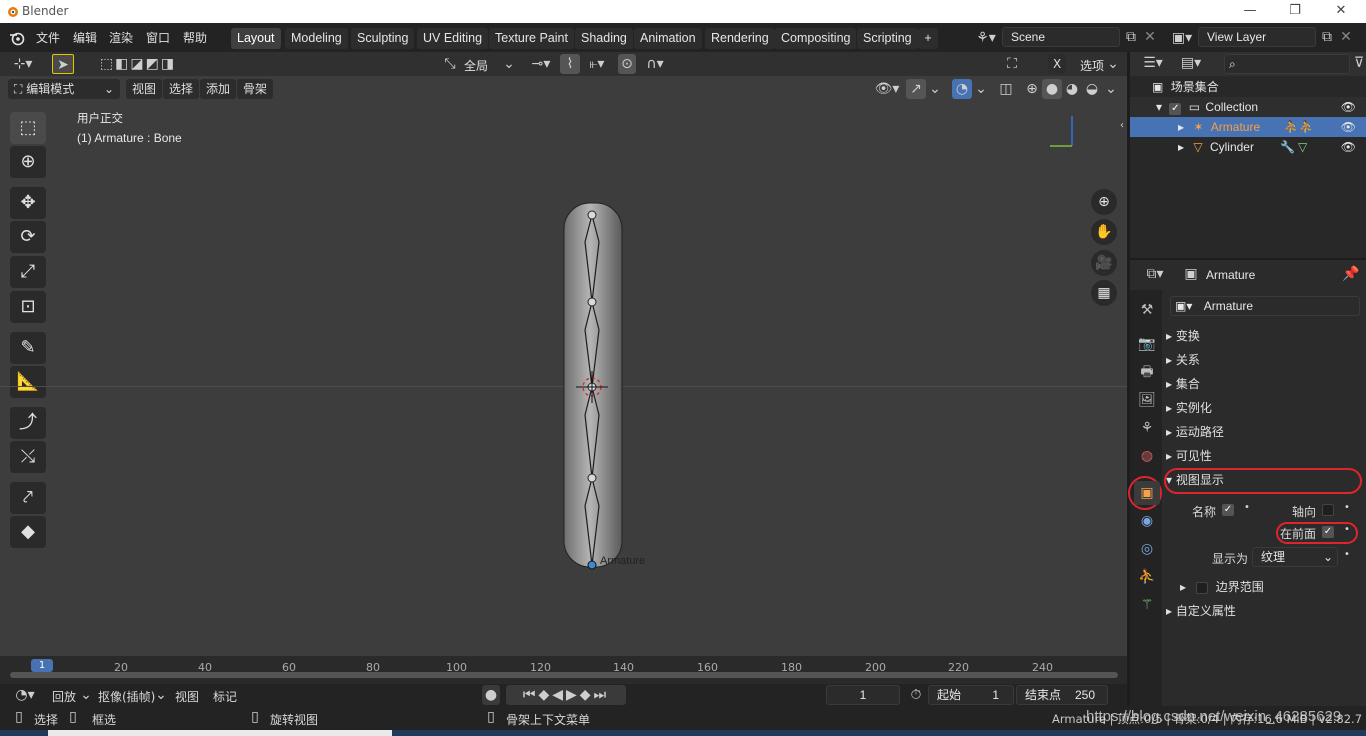 This screenshot has width=1366, height=736. What do you see at coordinates (1299, 127) in the screenshot?
I see `armature-data-icon: ⛹⛹` at bounding box center [1299, 127].